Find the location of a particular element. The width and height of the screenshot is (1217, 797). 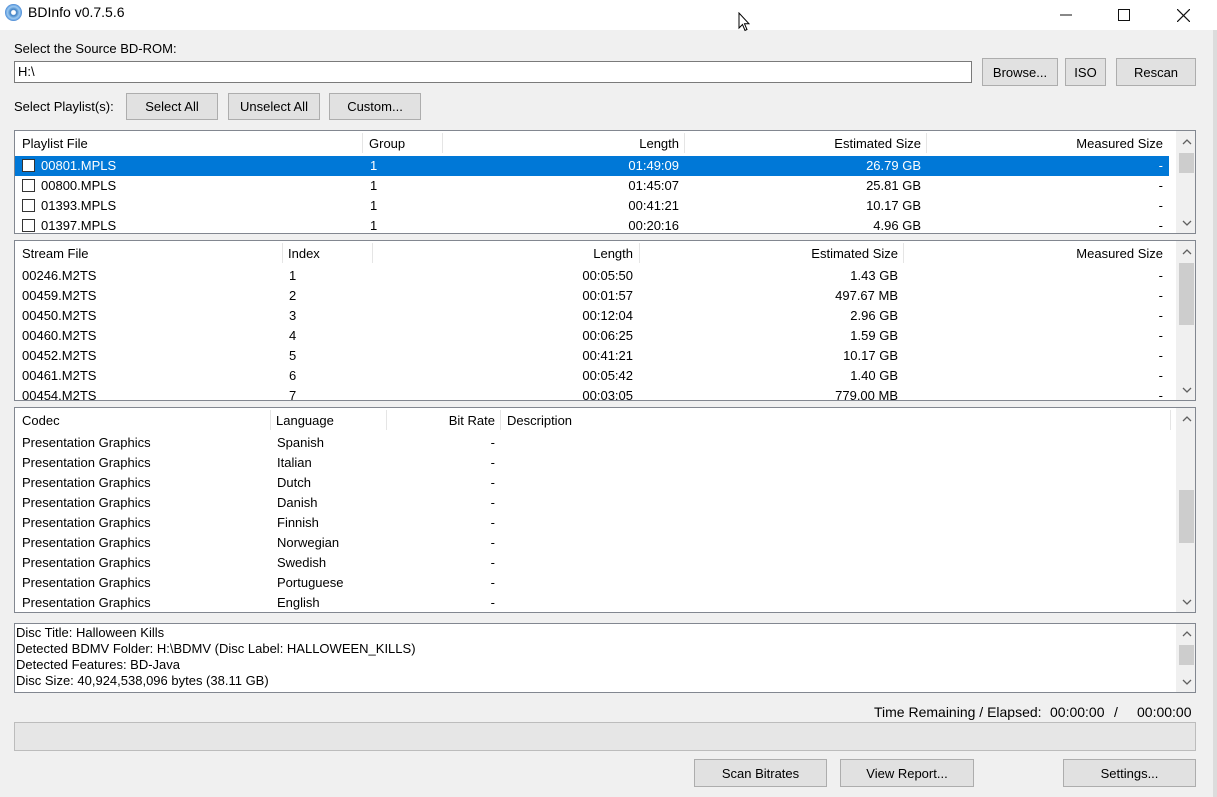

codec-scrollbar is located at coordinates (1185, 510).